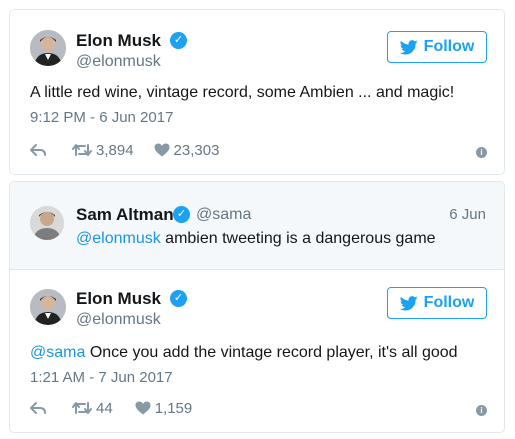  What do you see at coordinates (104, 408) in the screenshot?
I see `retweet-count: 44` at bounding box center [104, 408].